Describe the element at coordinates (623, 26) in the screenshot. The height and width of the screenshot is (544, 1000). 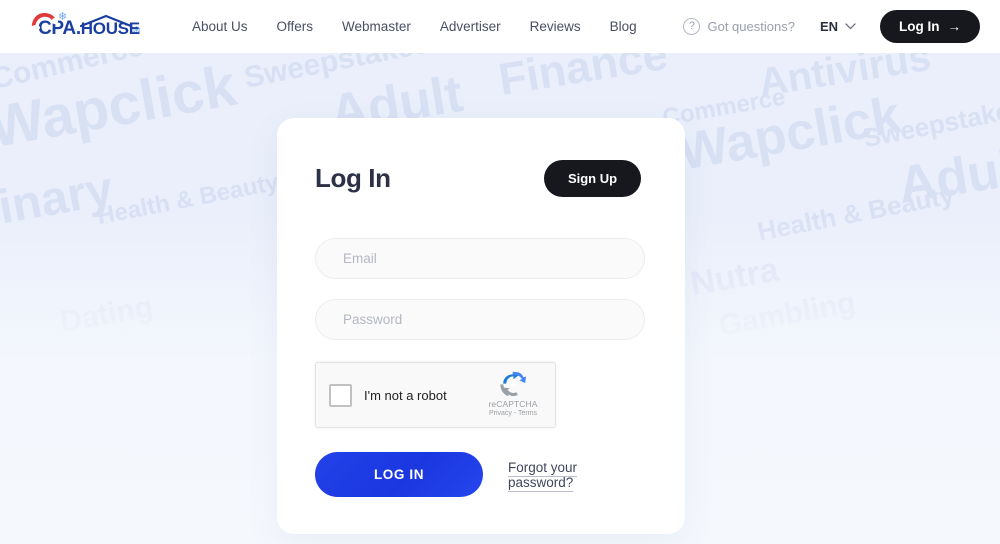
I see `nav-item-blog: Blog` at that location.